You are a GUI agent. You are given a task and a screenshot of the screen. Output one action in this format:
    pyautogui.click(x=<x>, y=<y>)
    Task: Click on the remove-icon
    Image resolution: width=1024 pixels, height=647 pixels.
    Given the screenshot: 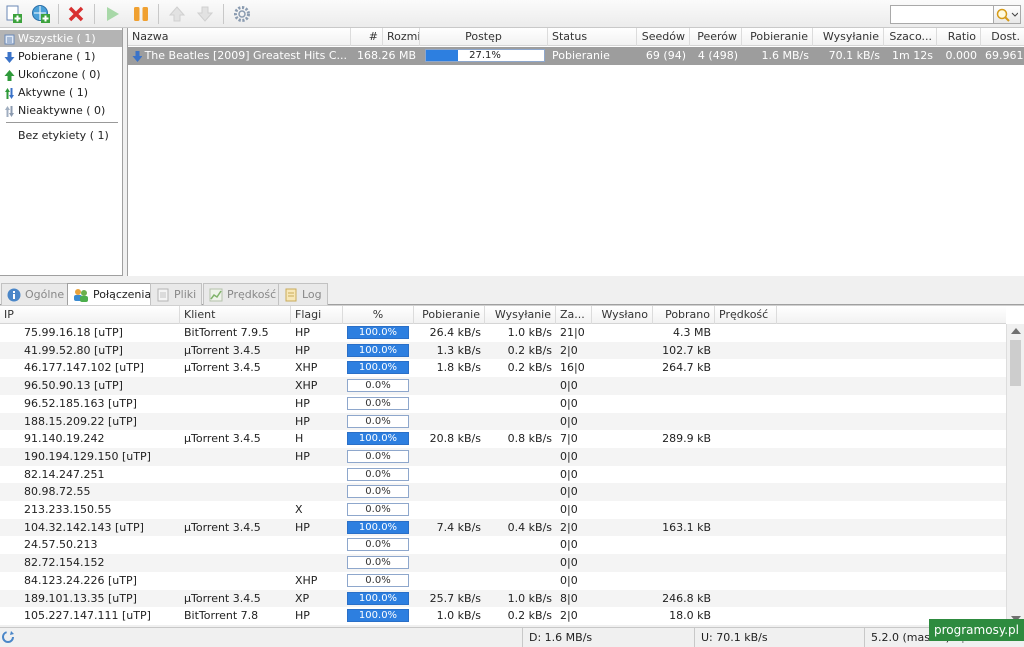 What is the action you would take?
    pyautogui.click(x=76, y=14)
    